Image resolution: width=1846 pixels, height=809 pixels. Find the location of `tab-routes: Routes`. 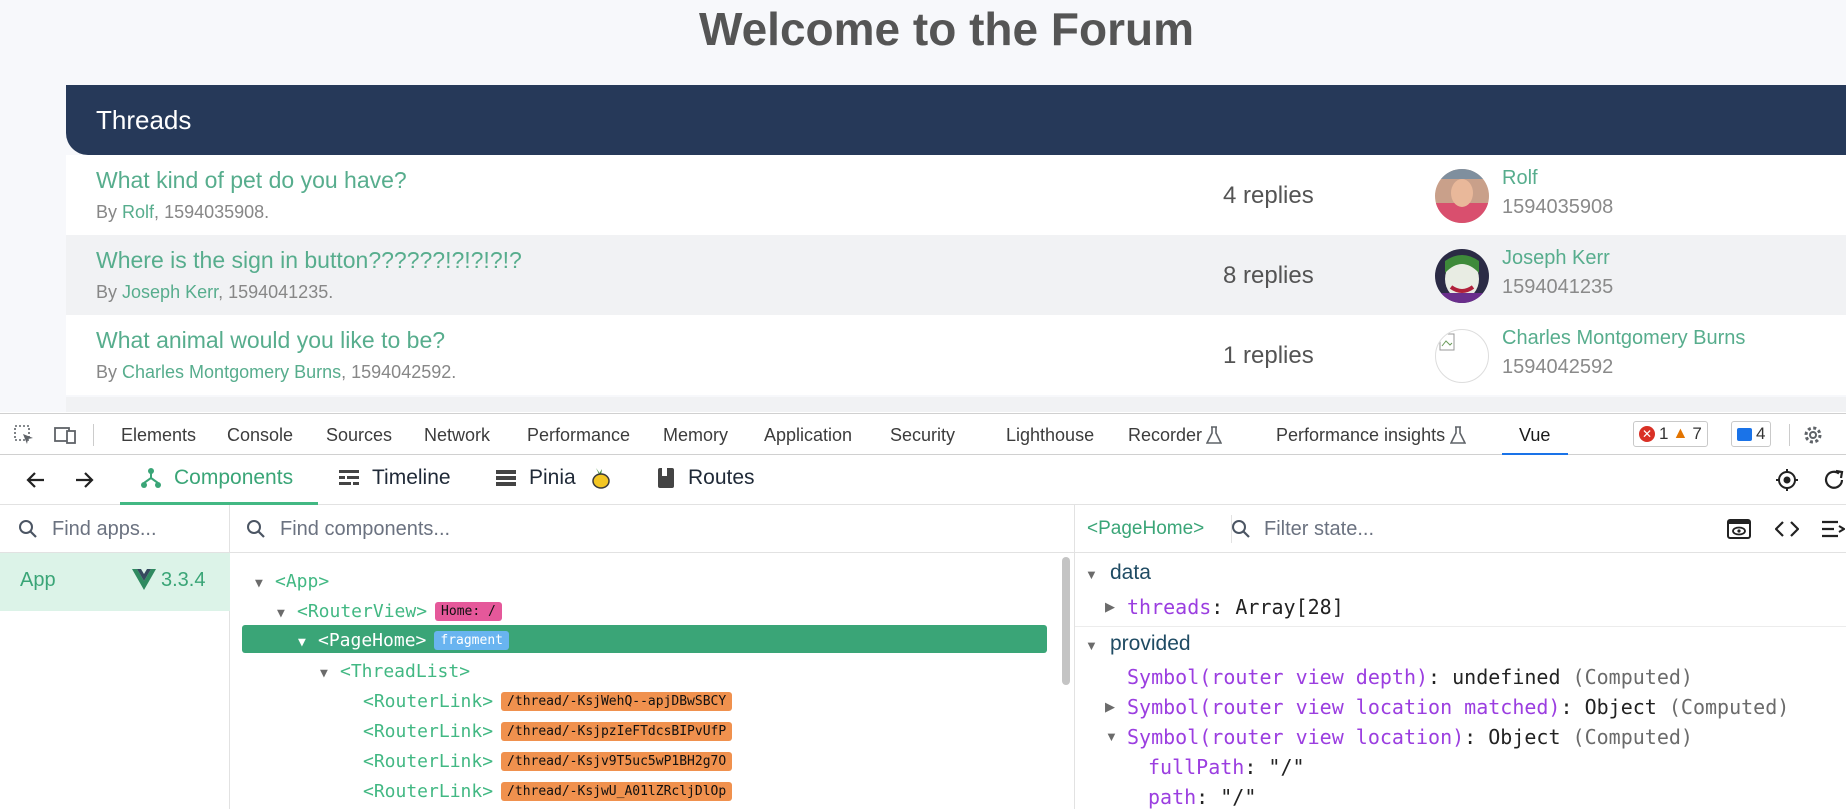

tab-routes: Routes is located at coordinates (705, 478).